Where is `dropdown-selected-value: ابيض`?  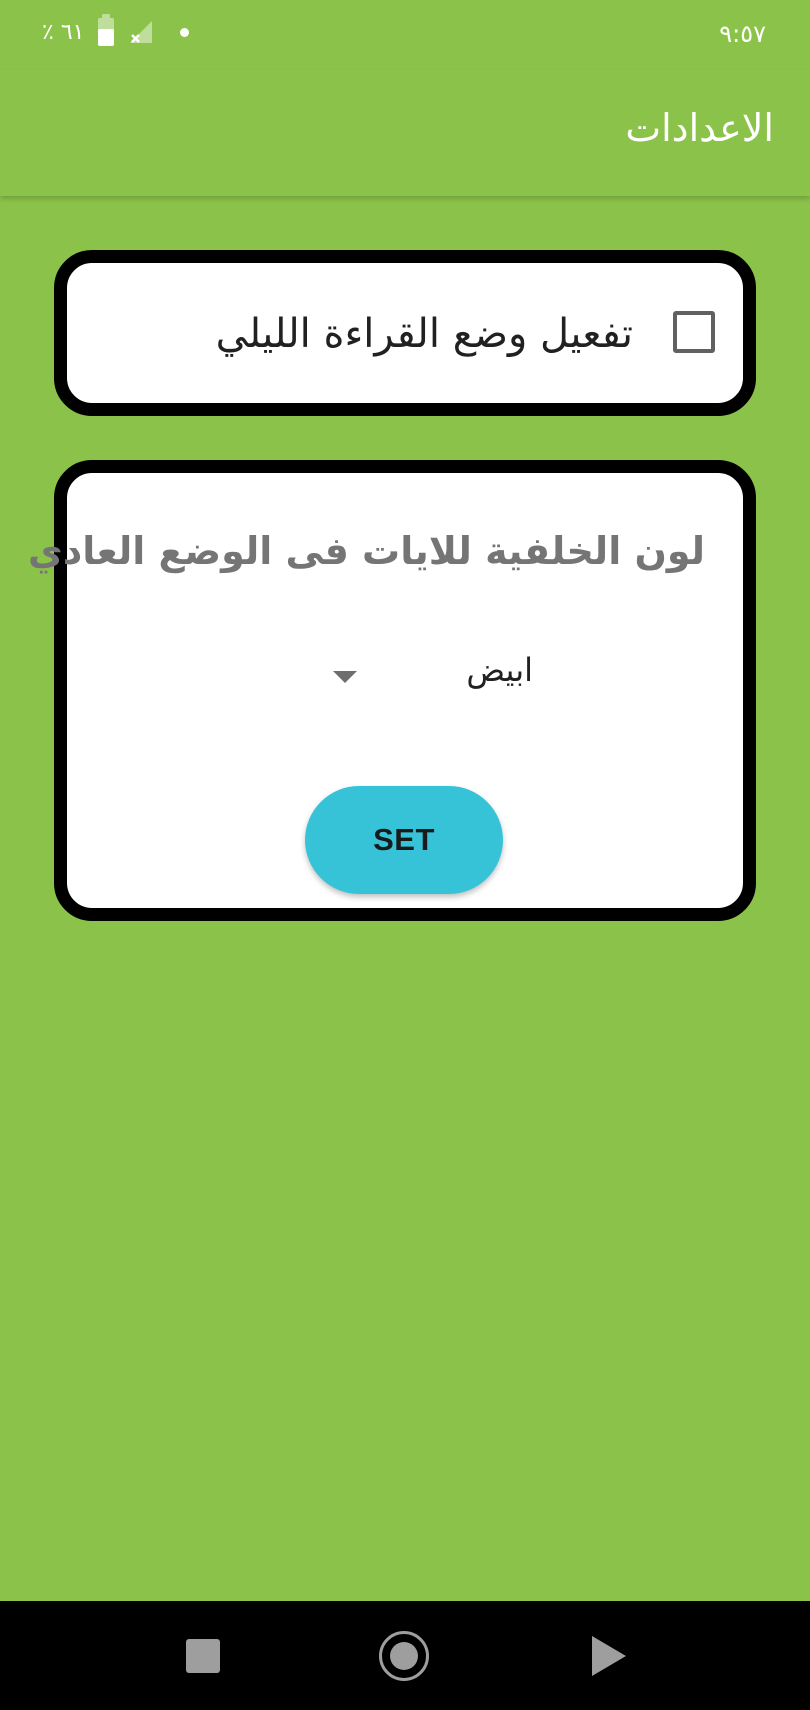 dropdown-selected-value: ابيض is located at coordinates (499, 670).